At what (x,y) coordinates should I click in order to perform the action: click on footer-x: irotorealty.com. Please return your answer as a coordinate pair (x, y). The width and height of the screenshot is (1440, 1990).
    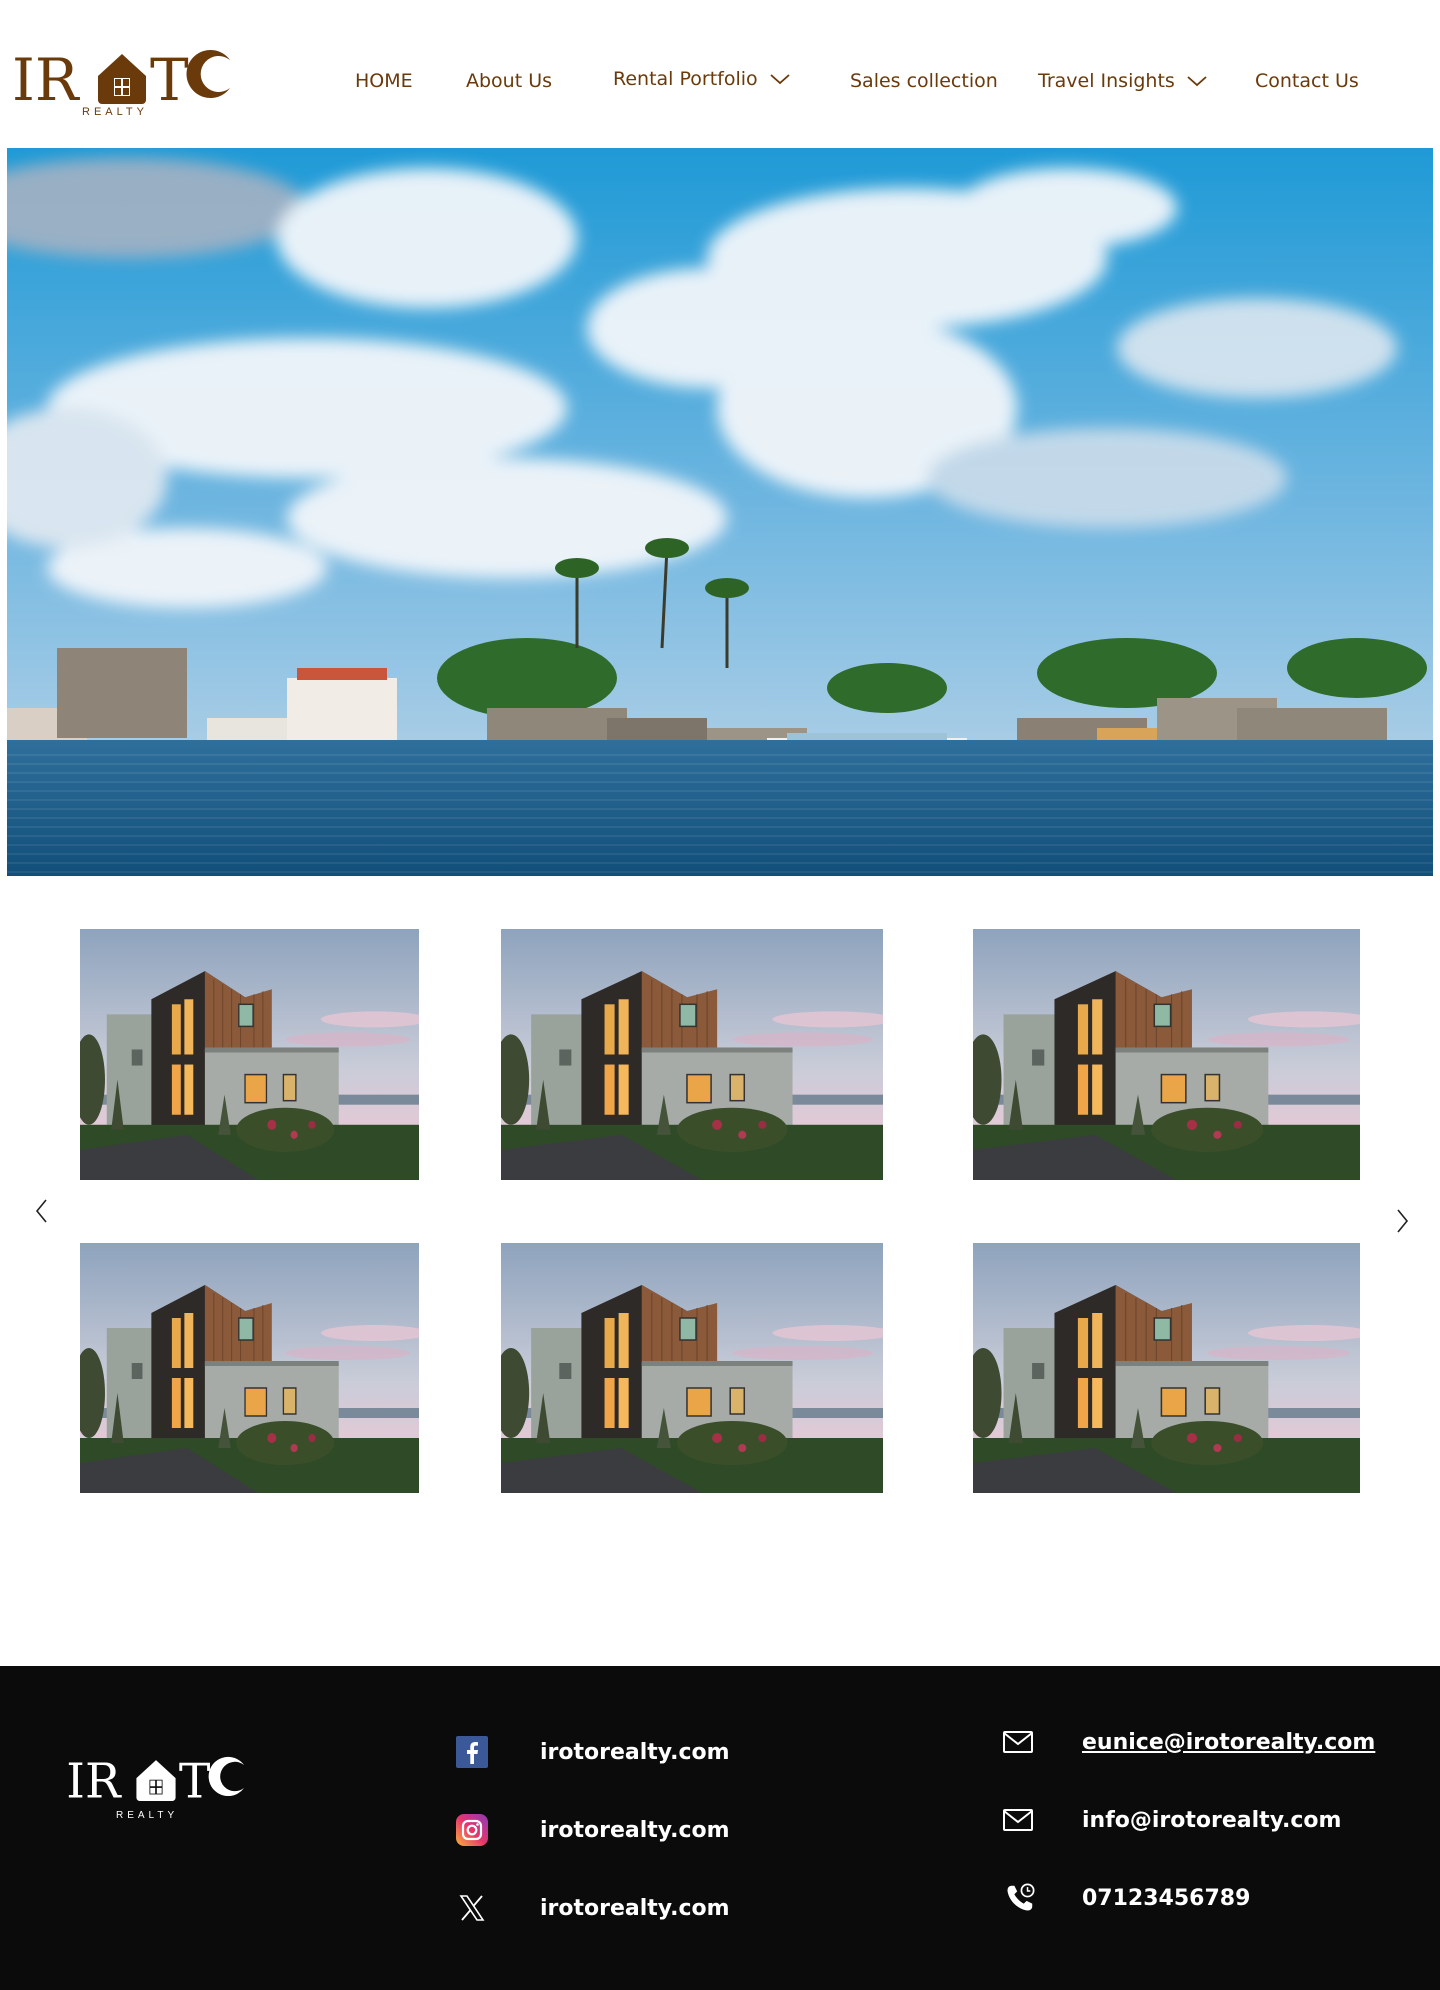
    Looking at the image, I should click on (593, 1908).